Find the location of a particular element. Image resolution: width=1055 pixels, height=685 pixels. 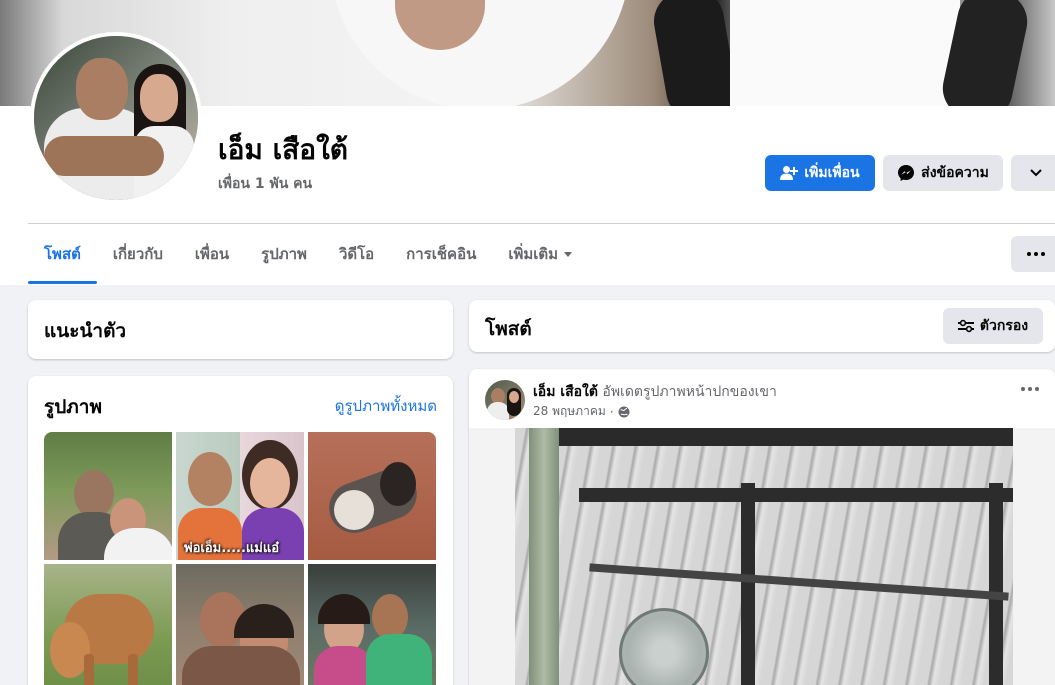

tab-label: เกี่ยวกับ is located at coordinates (137, 254).